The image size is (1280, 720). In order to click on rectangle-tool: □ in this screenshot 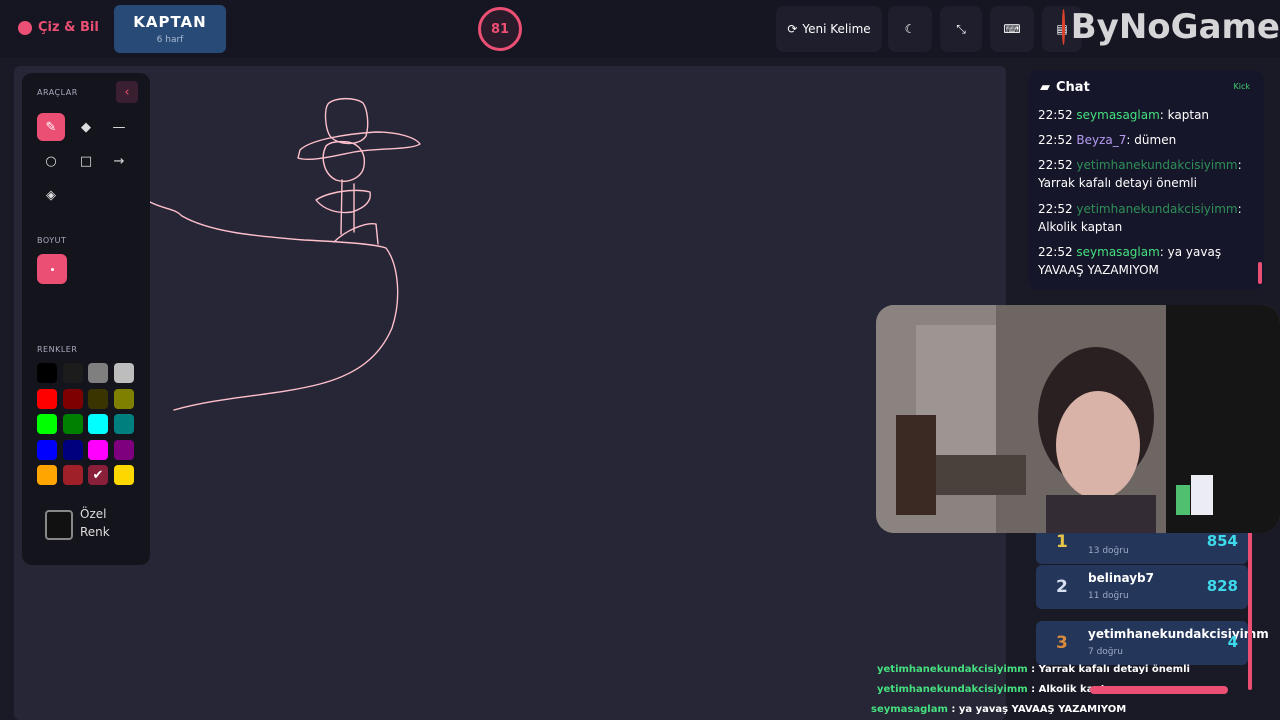, I will do `click(86, 161)`.